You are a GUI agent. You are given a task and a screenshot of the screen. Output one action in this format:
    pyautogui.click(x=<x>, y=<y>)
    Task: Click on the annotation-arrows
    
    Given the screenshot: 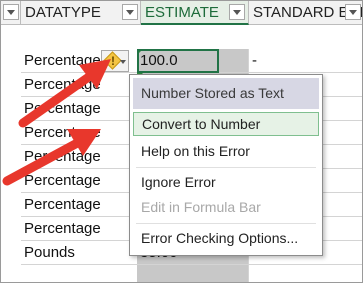 What is the action you would take?
    pyautogui.click(x=56, y=122)
    